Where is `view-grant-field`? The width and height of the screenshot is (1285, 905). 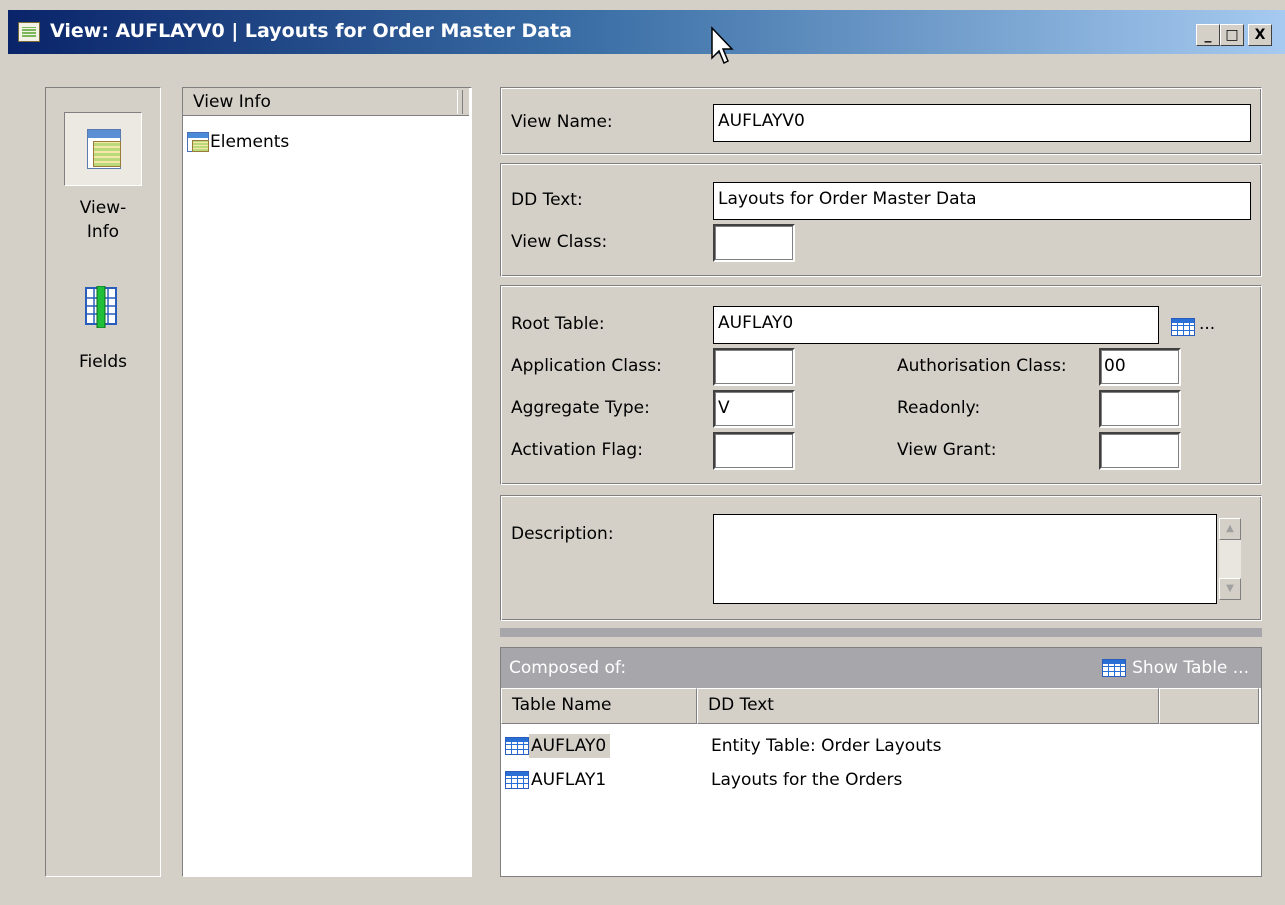
view-grant-field is located at coordinates (1140, 451).